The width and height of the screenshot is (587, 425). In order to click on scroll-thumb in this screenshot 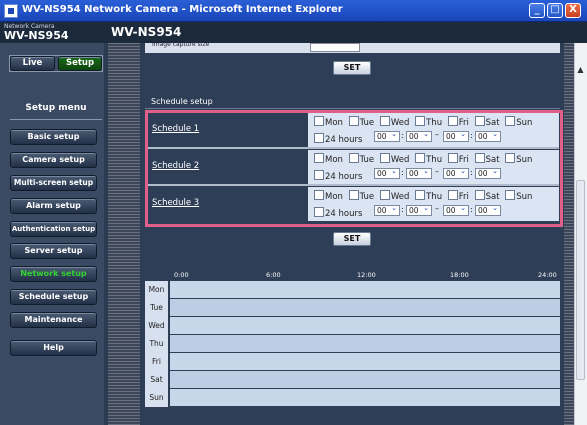, I will do `click(580, 280)`.